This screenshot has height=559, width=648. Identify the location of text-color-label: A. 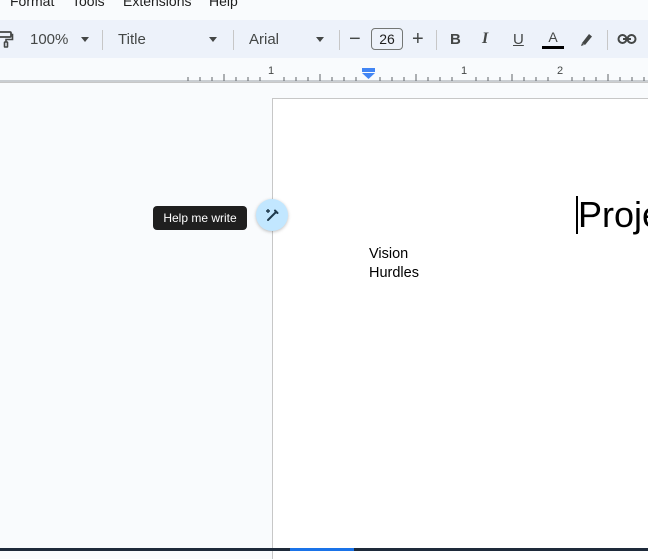
(553, 36).